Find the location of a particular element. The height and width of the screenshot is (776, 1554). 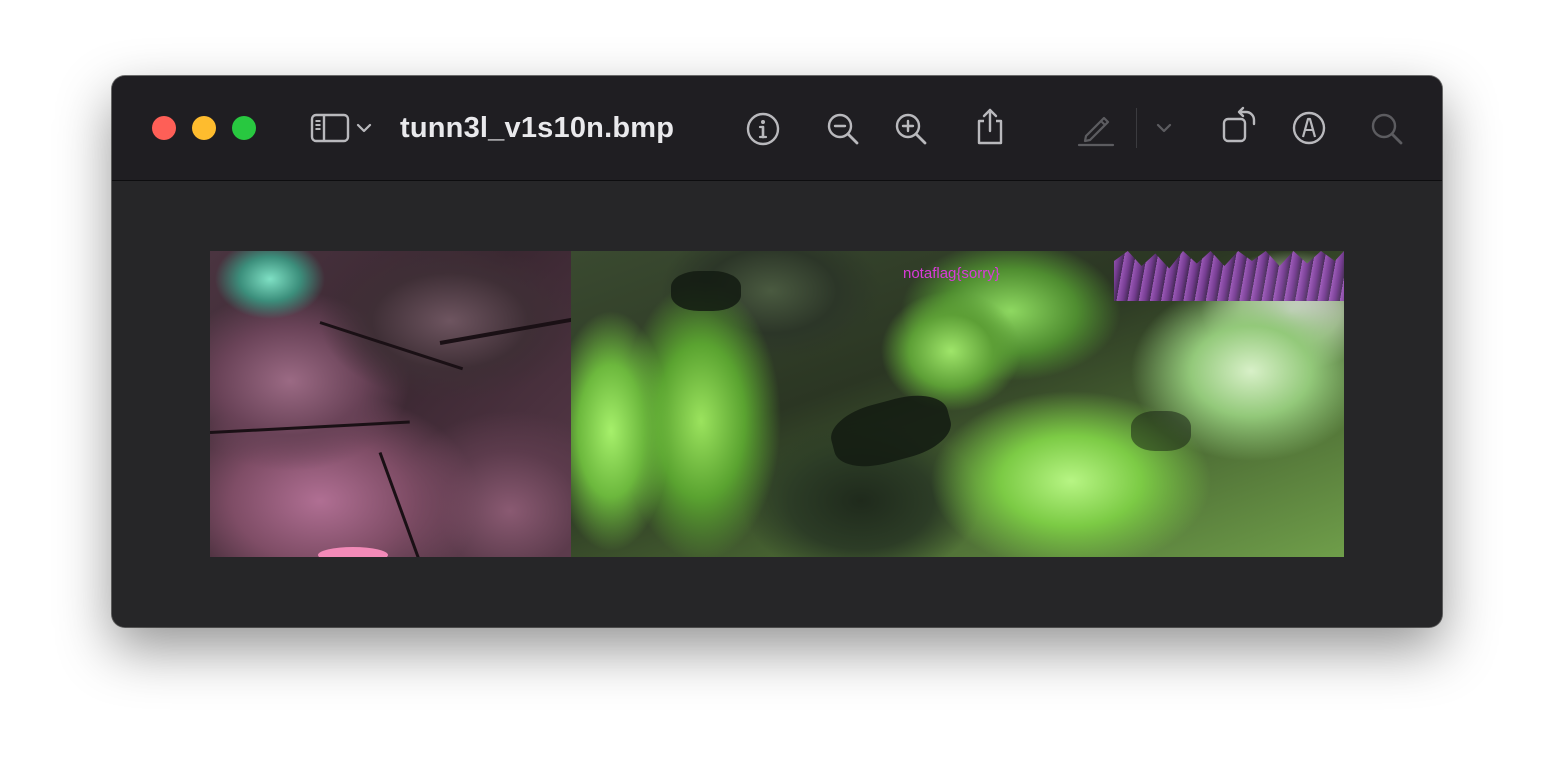

rotate-button is located at coordinates (1240, 126).